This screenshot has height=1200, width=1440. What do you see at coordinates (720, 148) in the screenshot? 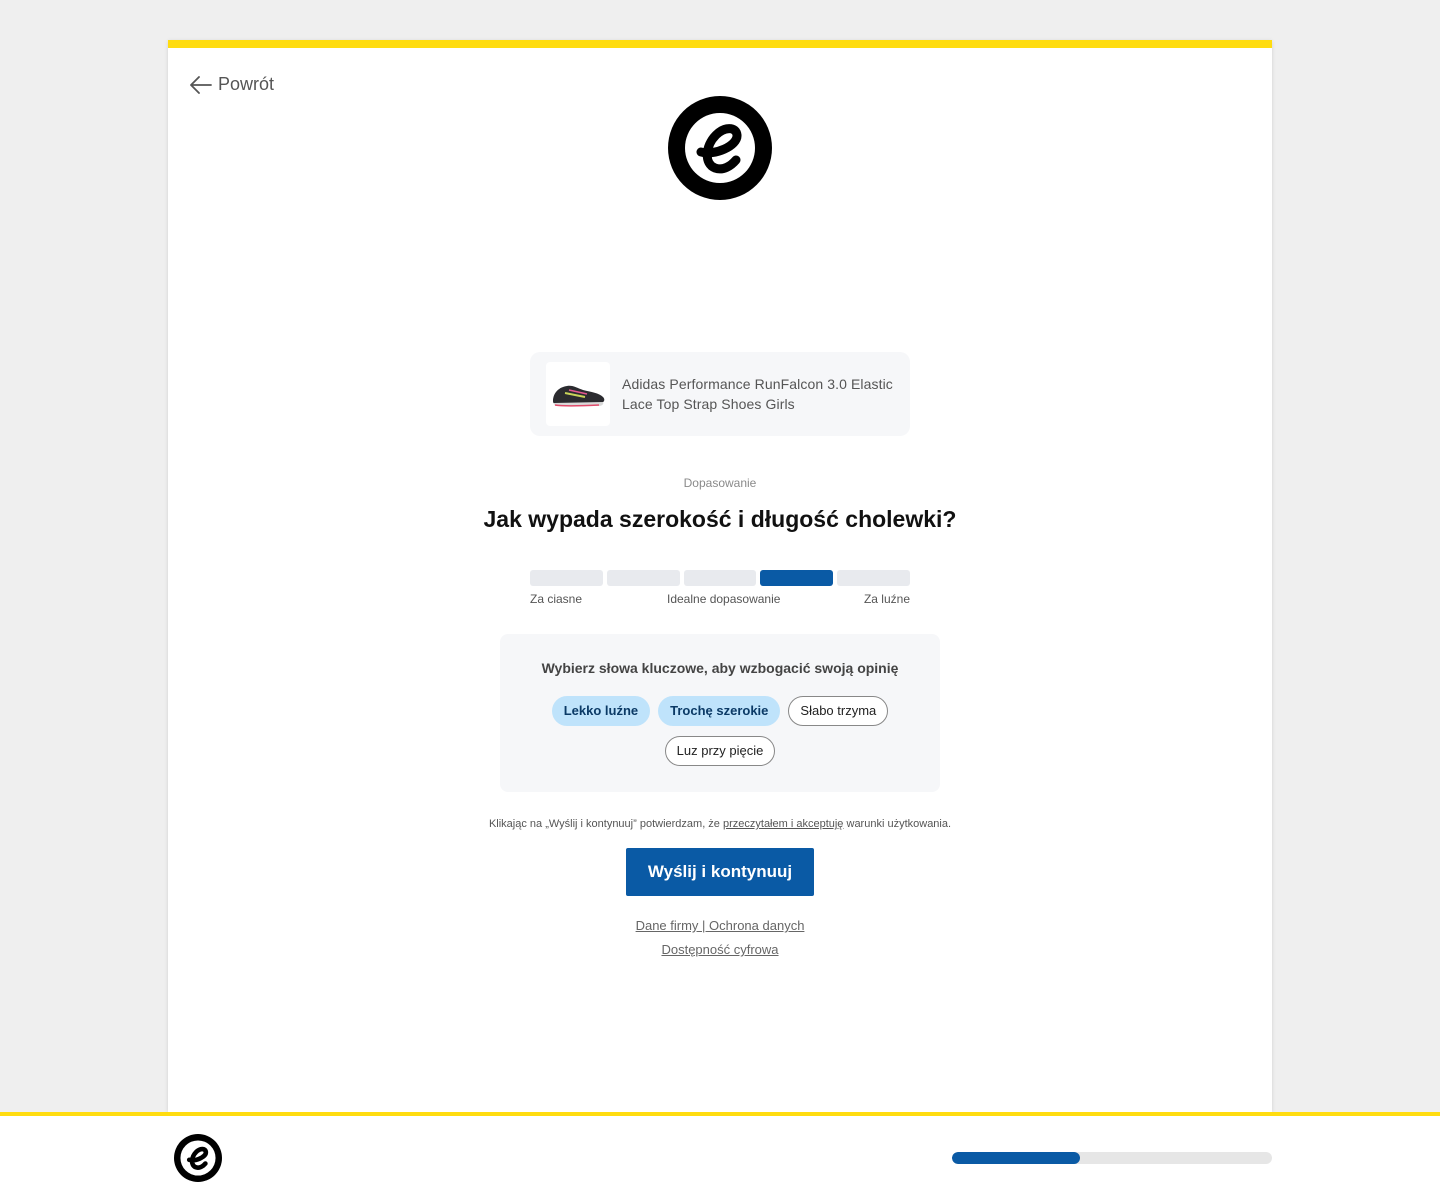
I see `trusted-shops-logo` at bounding box center [720, 148].